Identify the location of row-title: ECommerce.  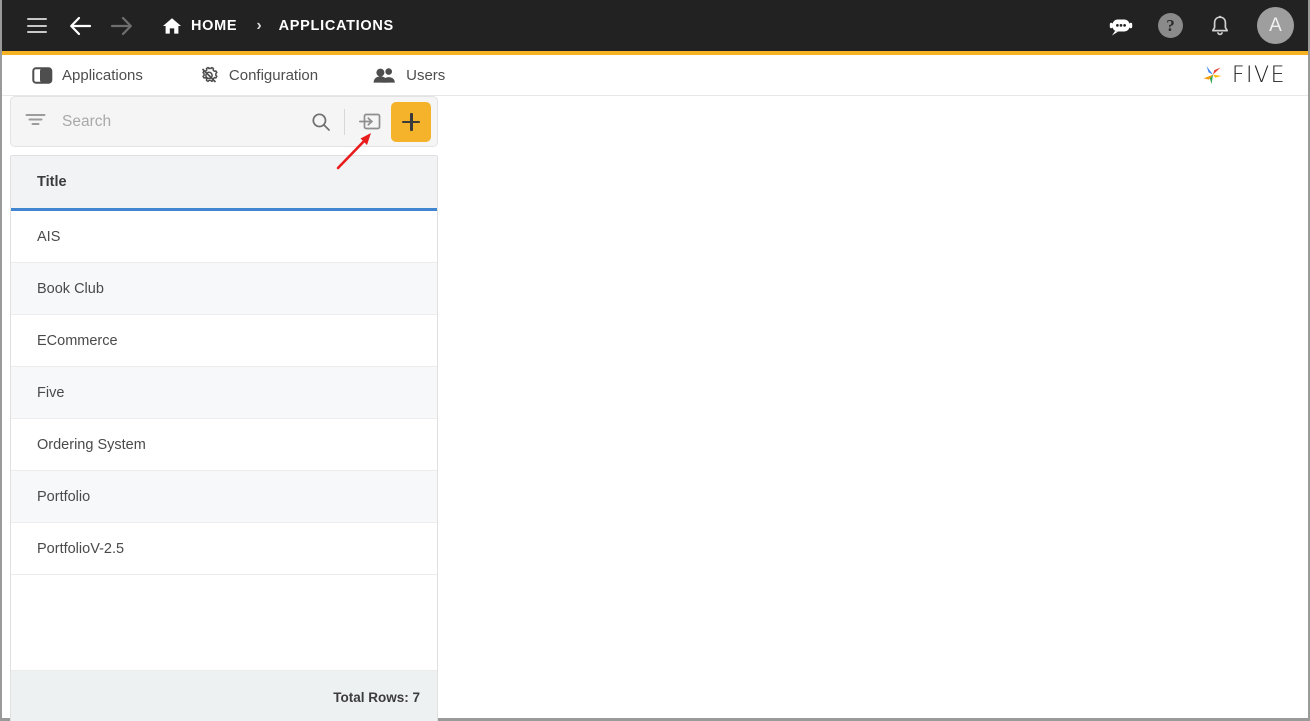
(77, 340).